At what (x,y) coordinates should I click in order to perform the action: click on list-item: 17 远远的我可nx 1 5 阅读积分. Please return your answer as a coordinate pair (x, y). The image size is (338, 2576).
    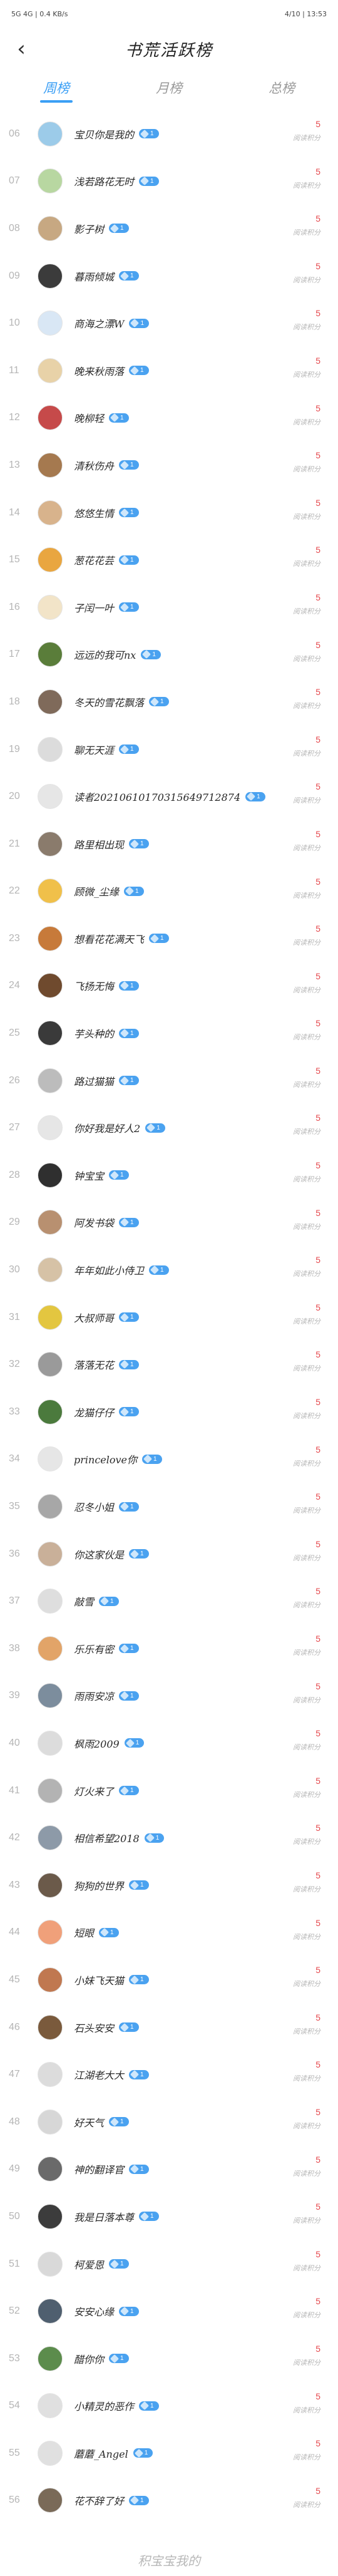
    Looking at the image, I should click on (169, 655).